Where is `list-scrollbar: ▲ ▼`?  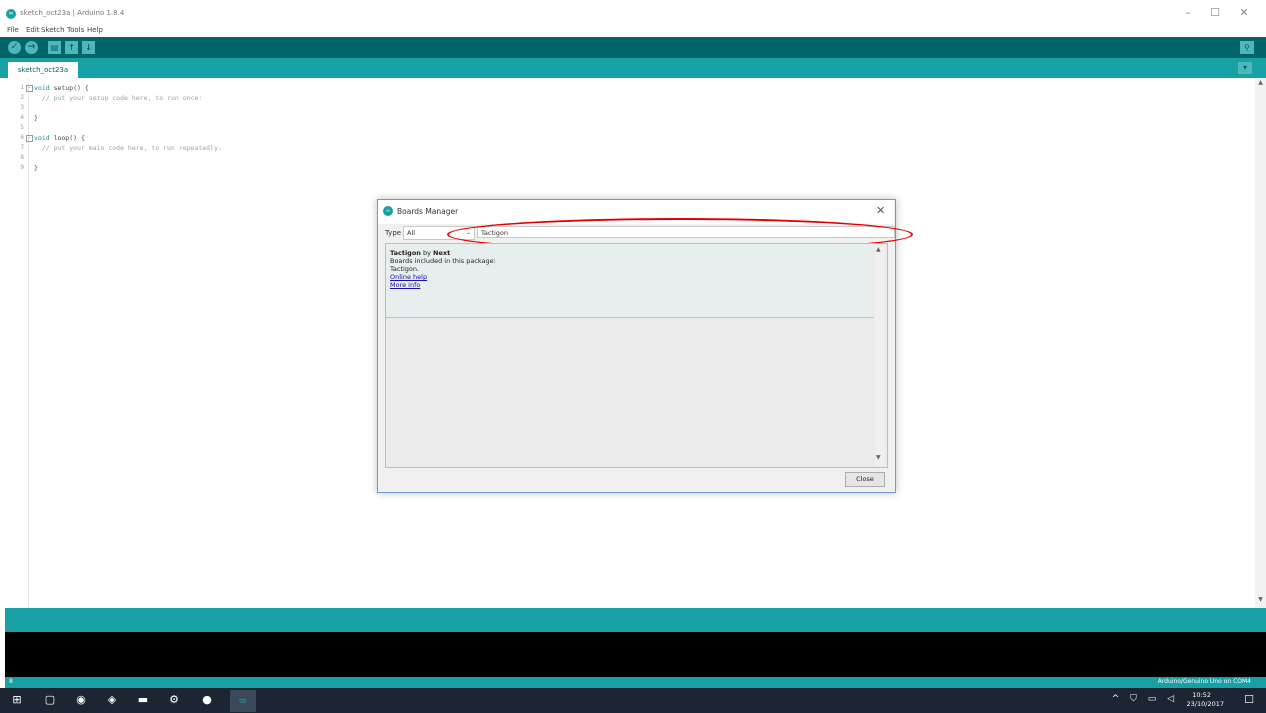 list-scrollbar: ▲ ▼ is located at coordinates (880, 355).